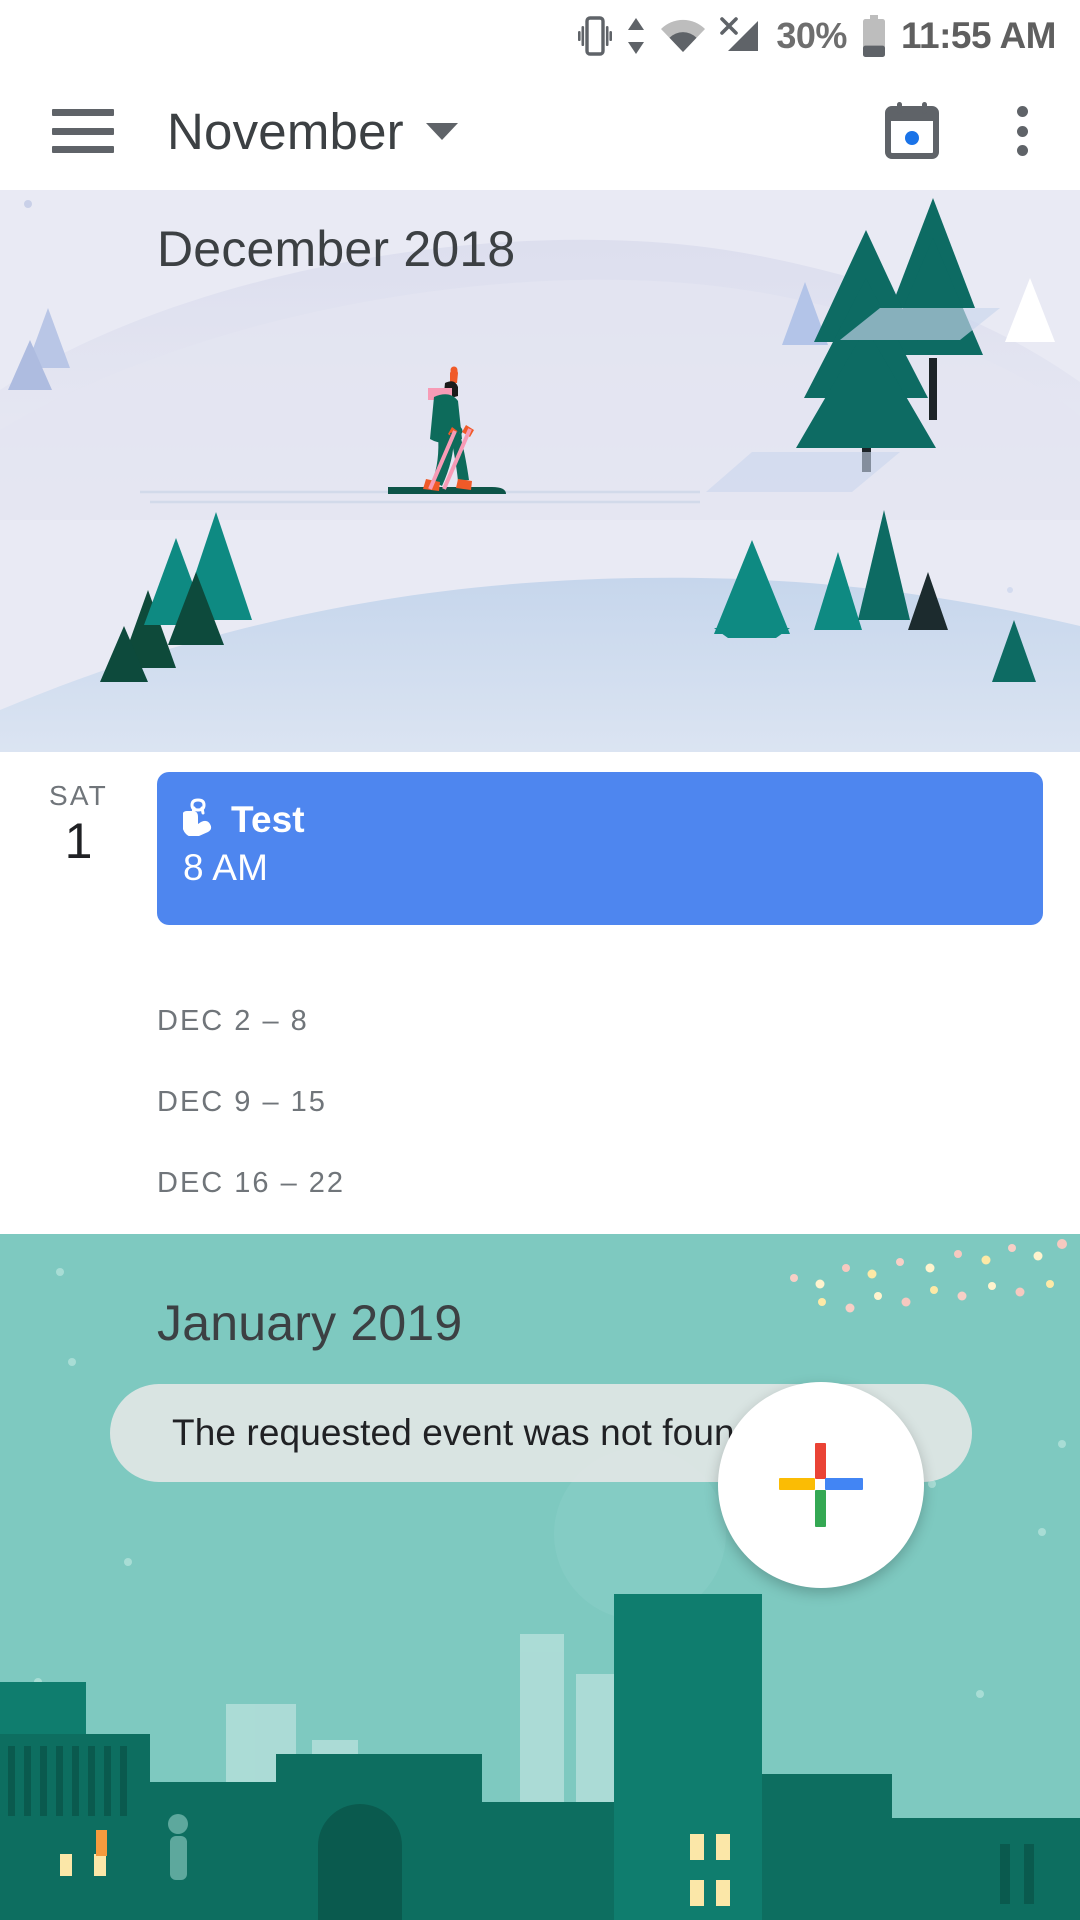 Image resolution: width=1080 pixels, height=1920 pixels. I want to click on event-chip: Test 8 AM, so click(600, 848).